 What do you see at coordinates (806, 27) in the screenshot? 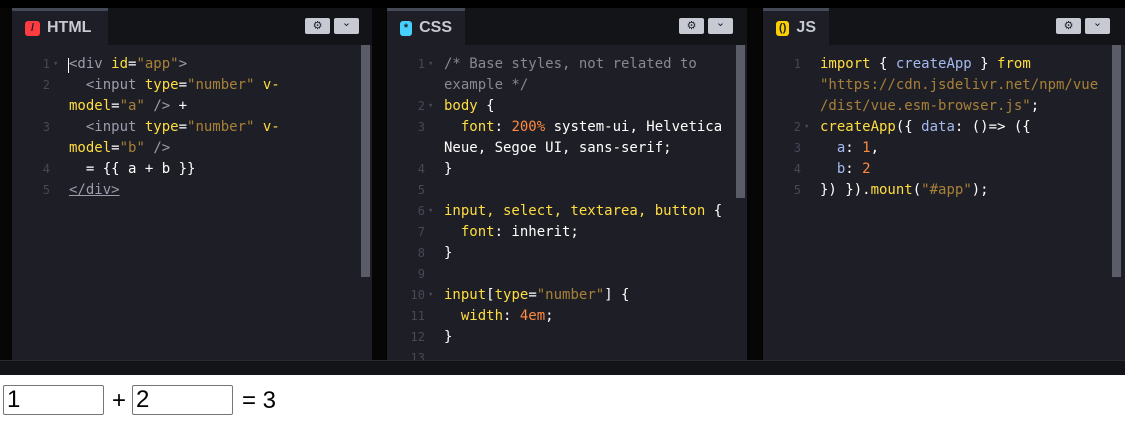
I see `tab-label: JS` at bounding box center [806, 27].